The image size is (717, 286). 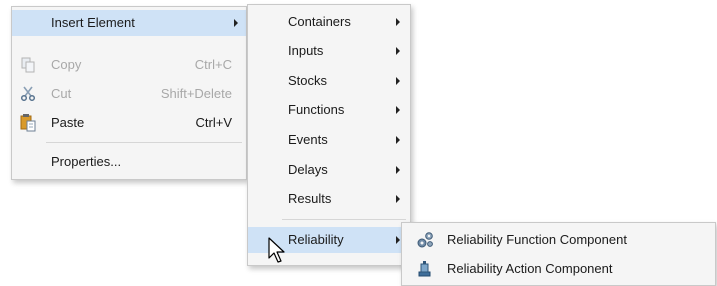 I want to click on events-label: Events, so click(x=308, y=139).